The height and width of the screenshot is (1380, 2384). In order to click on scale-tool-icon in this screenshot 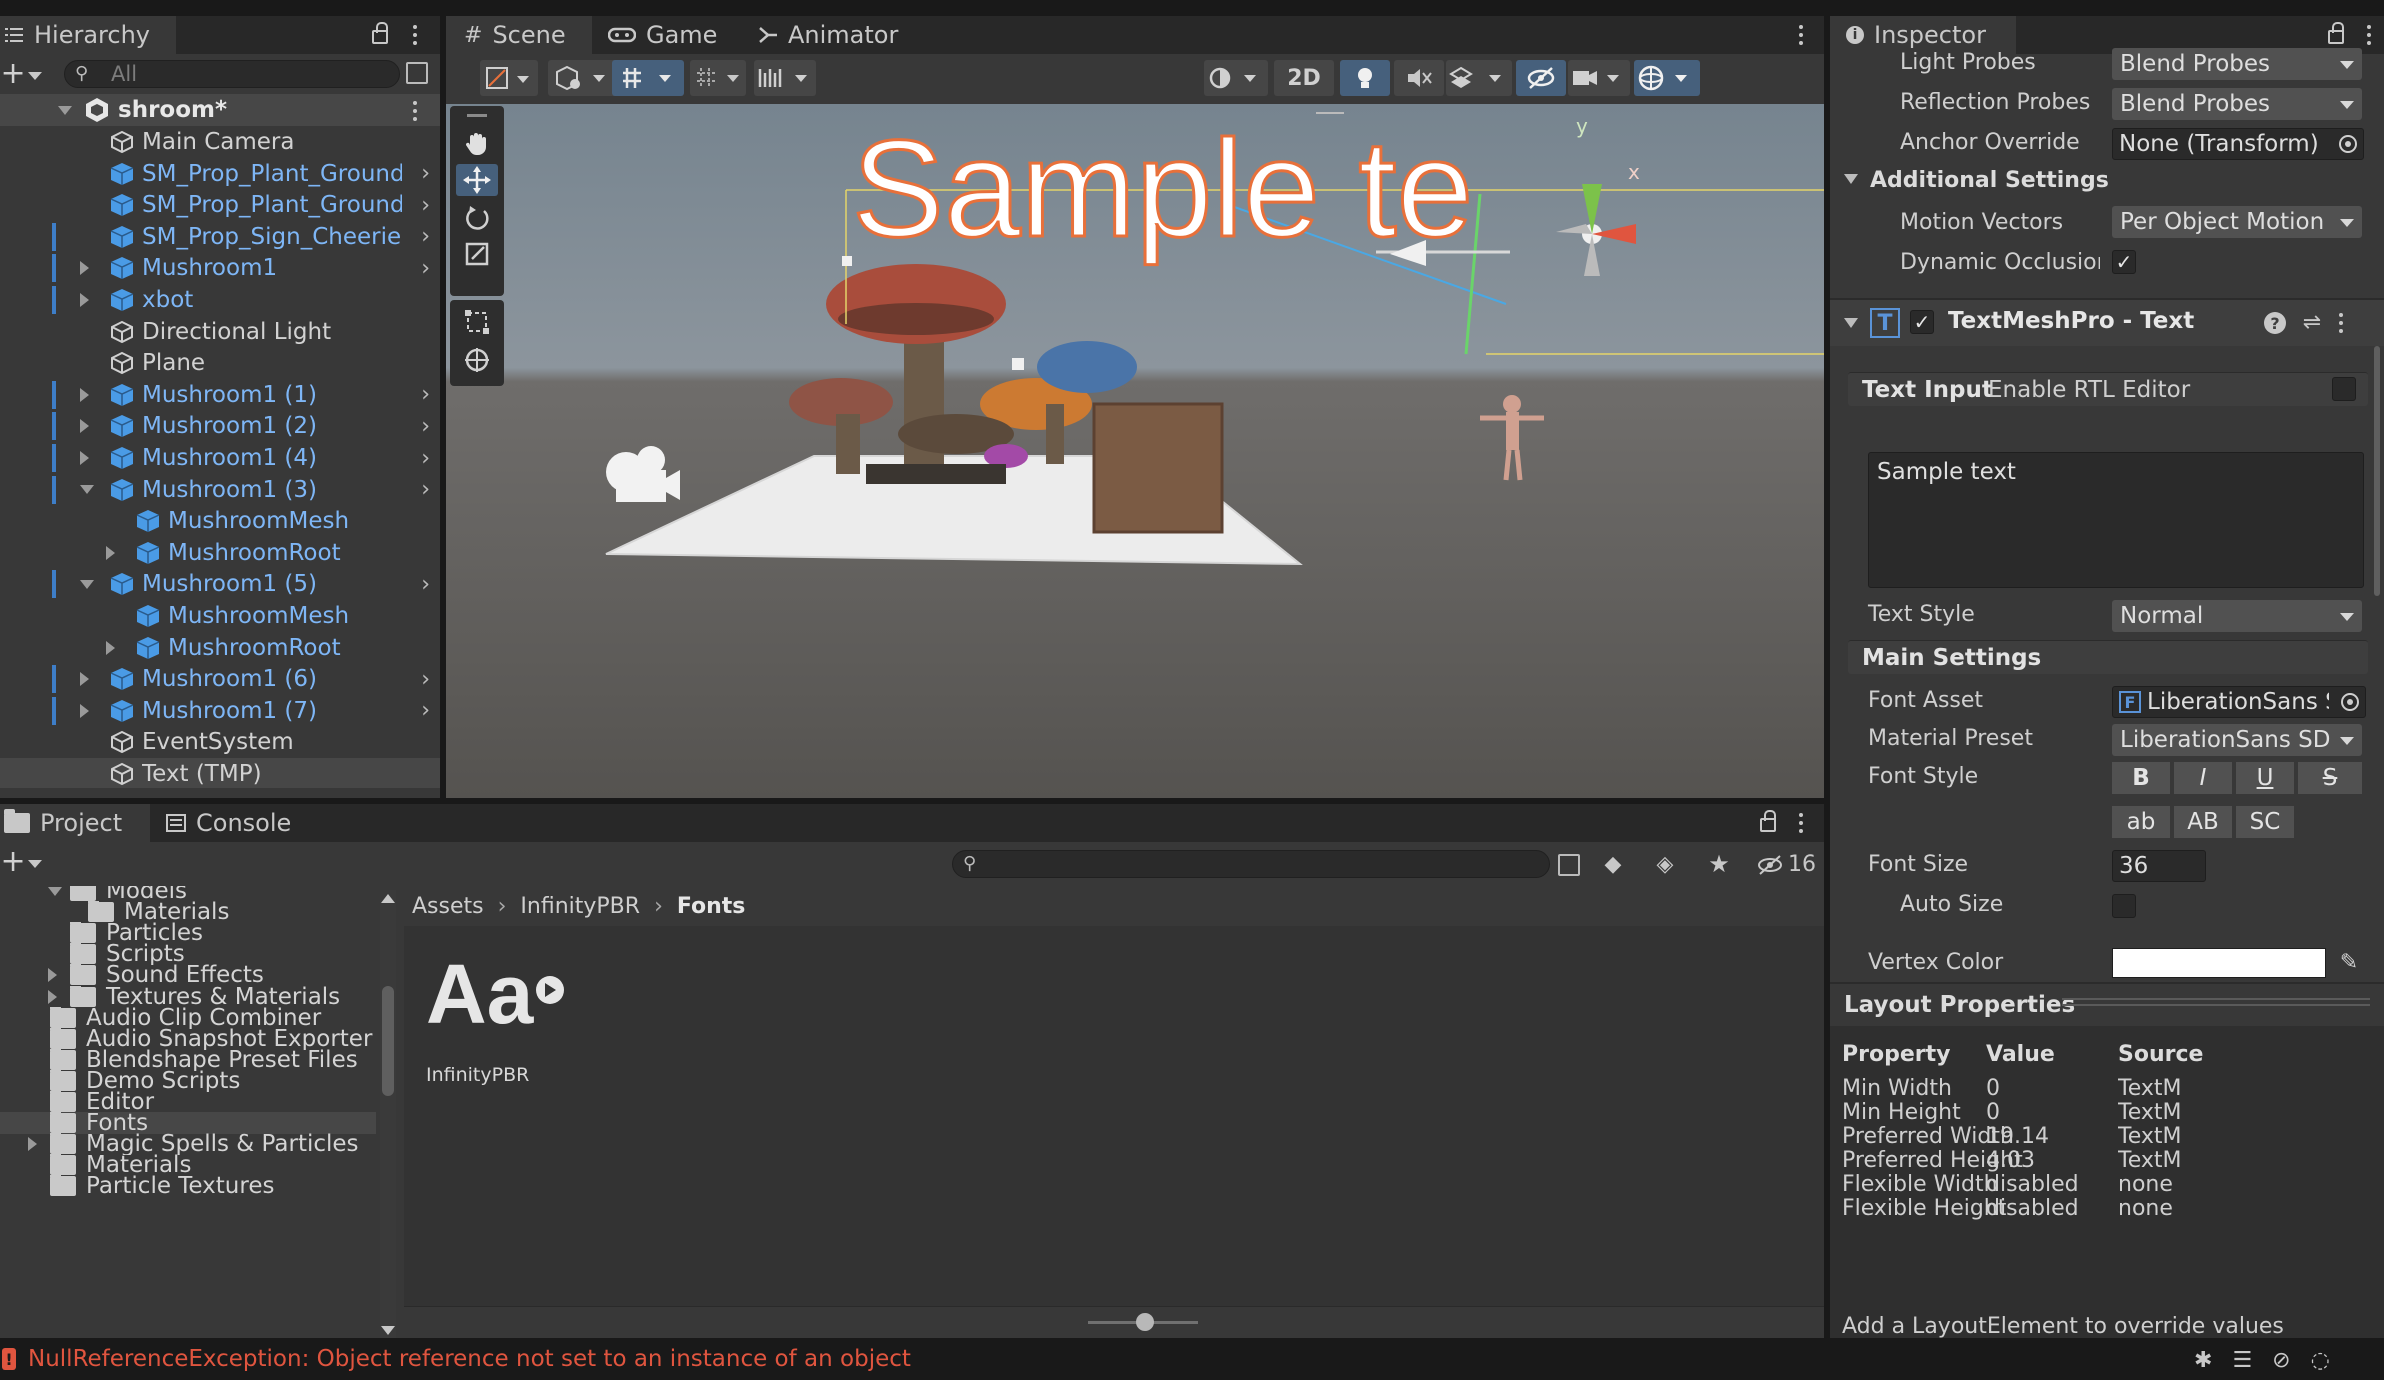, I will do `click(477, 254)`.